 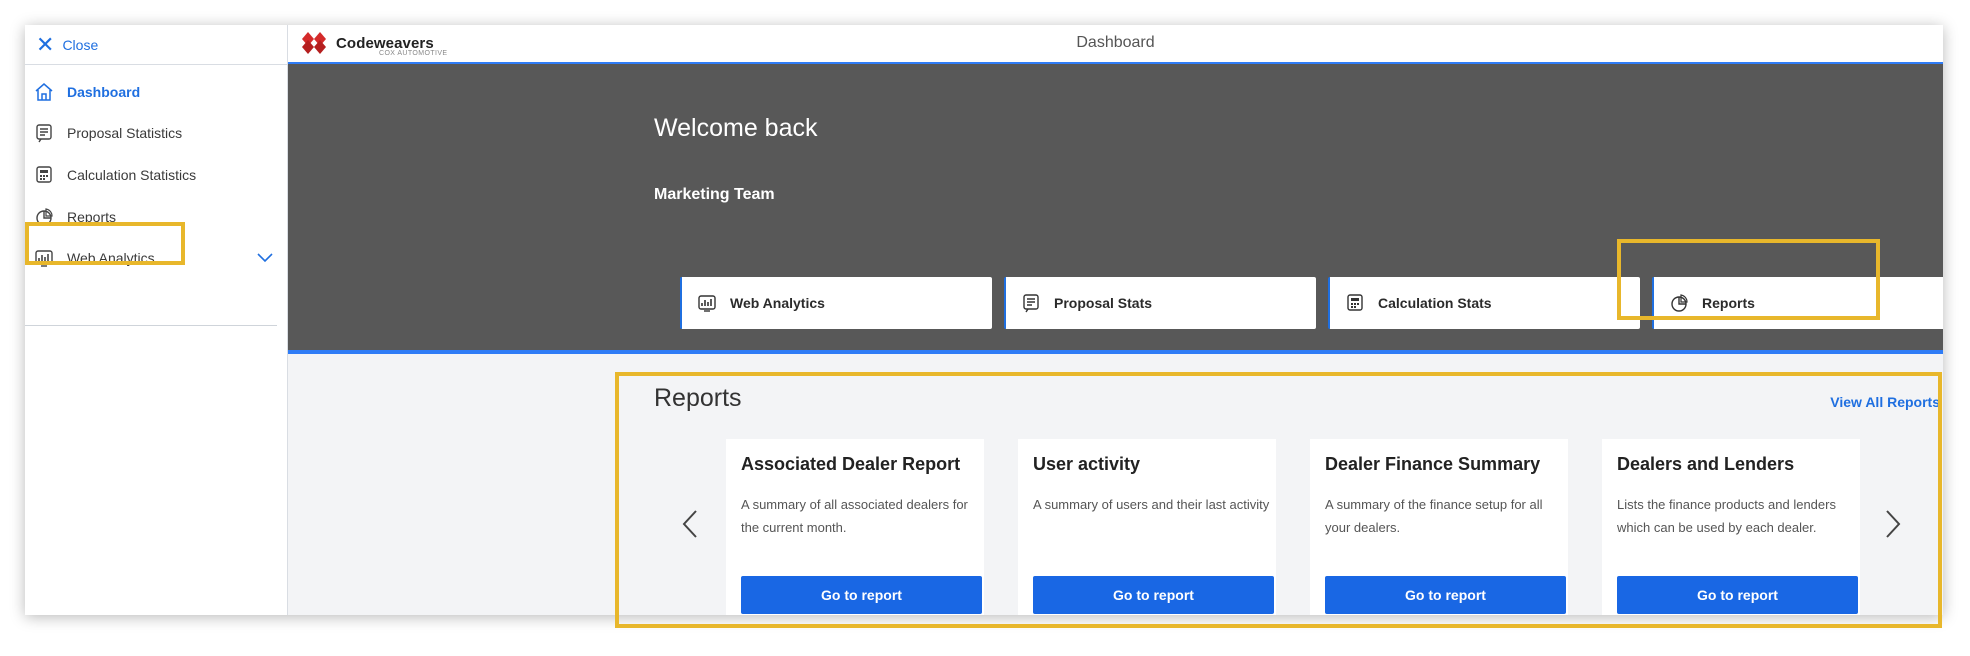 What do you see at coordinates (1103, 303) in the screenshot?
I see `quick-link-label: Proposal Stats` at bounding box center [1103, 303].